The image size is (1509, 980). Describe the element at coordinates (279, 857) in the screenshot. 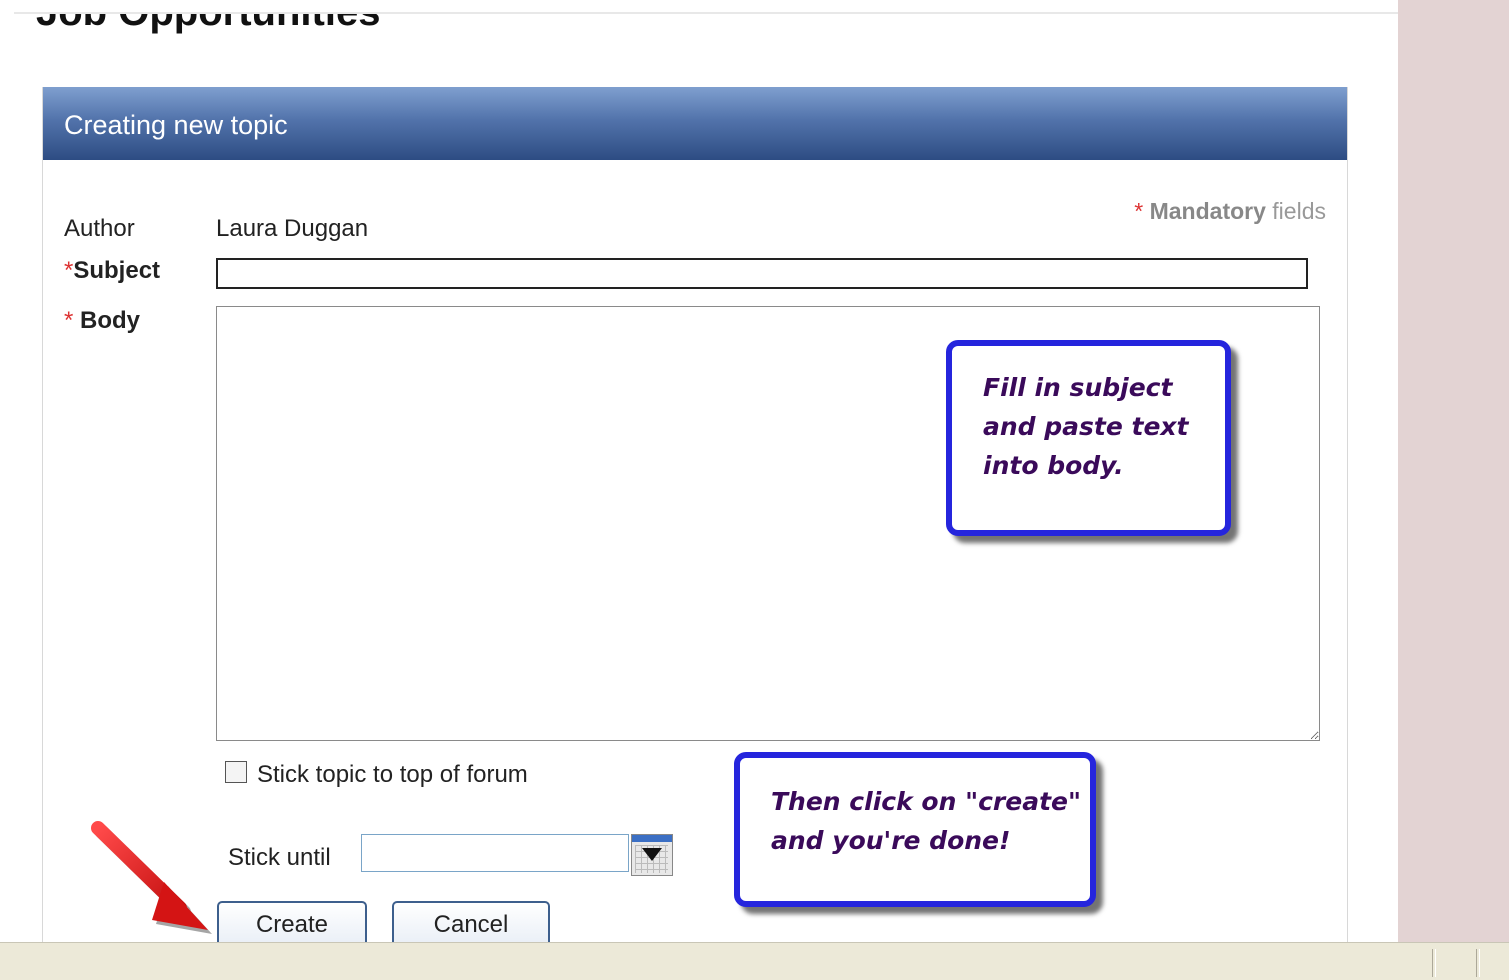

I see `stick-until-label: Stick until` at that location.